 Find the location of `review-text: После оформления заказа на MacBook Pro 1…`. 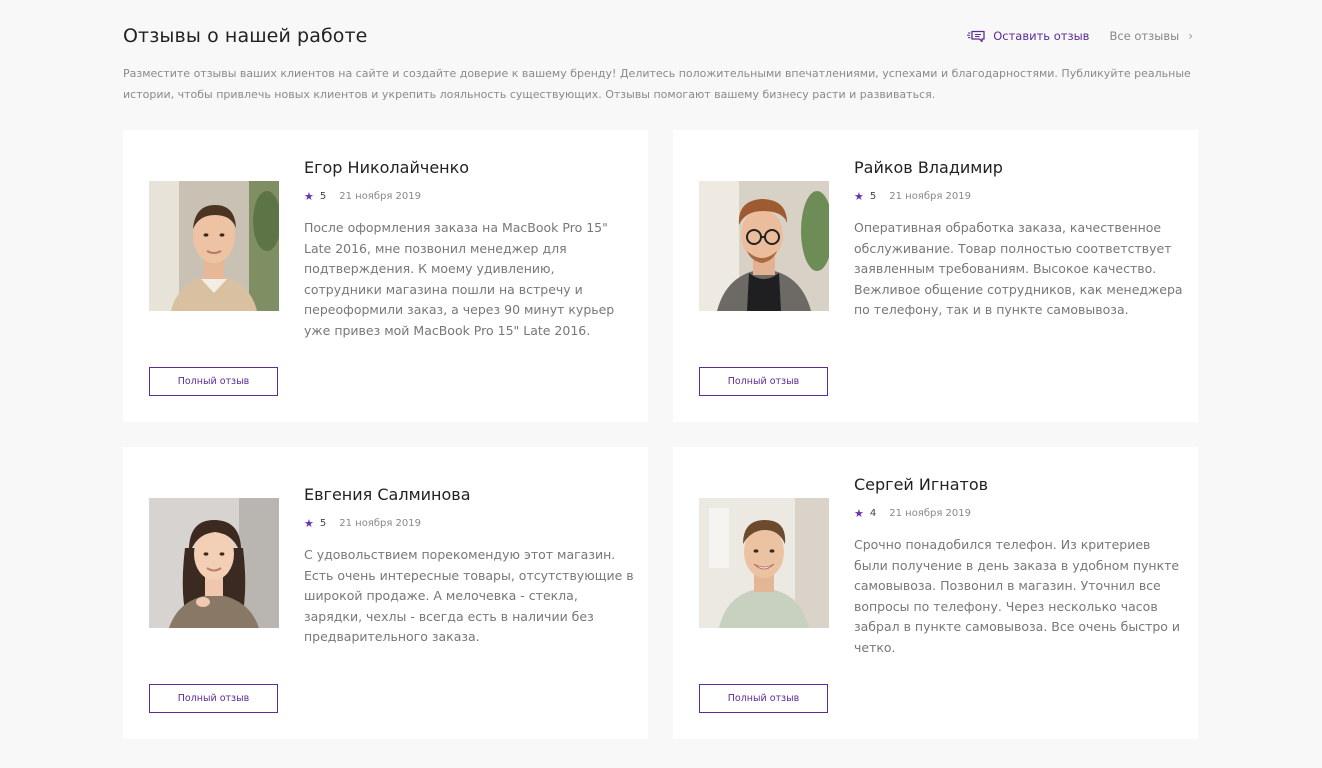

review-text: После оформления заказа на MacBook Pro 1… is located at coordinates (459, 279).